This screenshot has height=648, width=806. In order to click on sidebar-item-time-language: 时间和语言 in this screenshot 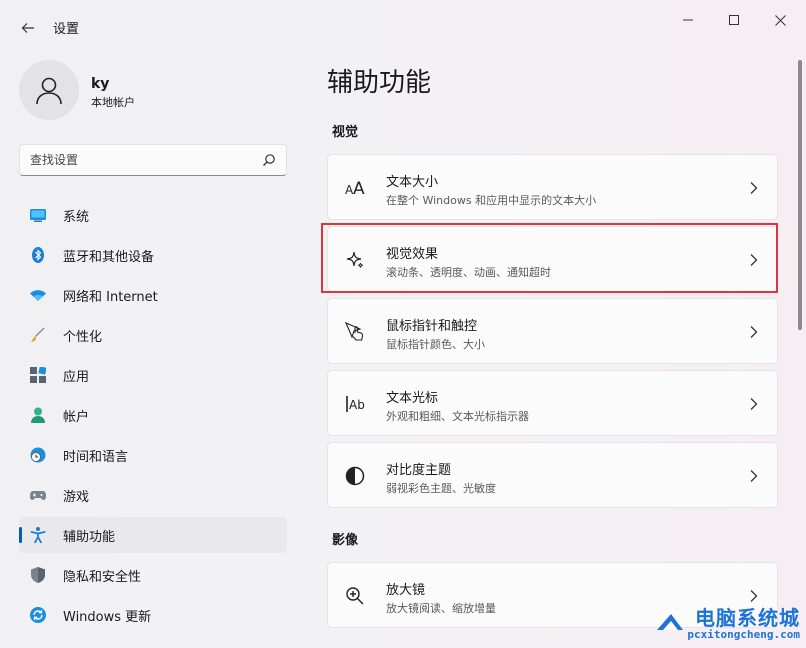, I will do `click(153, 455)`.